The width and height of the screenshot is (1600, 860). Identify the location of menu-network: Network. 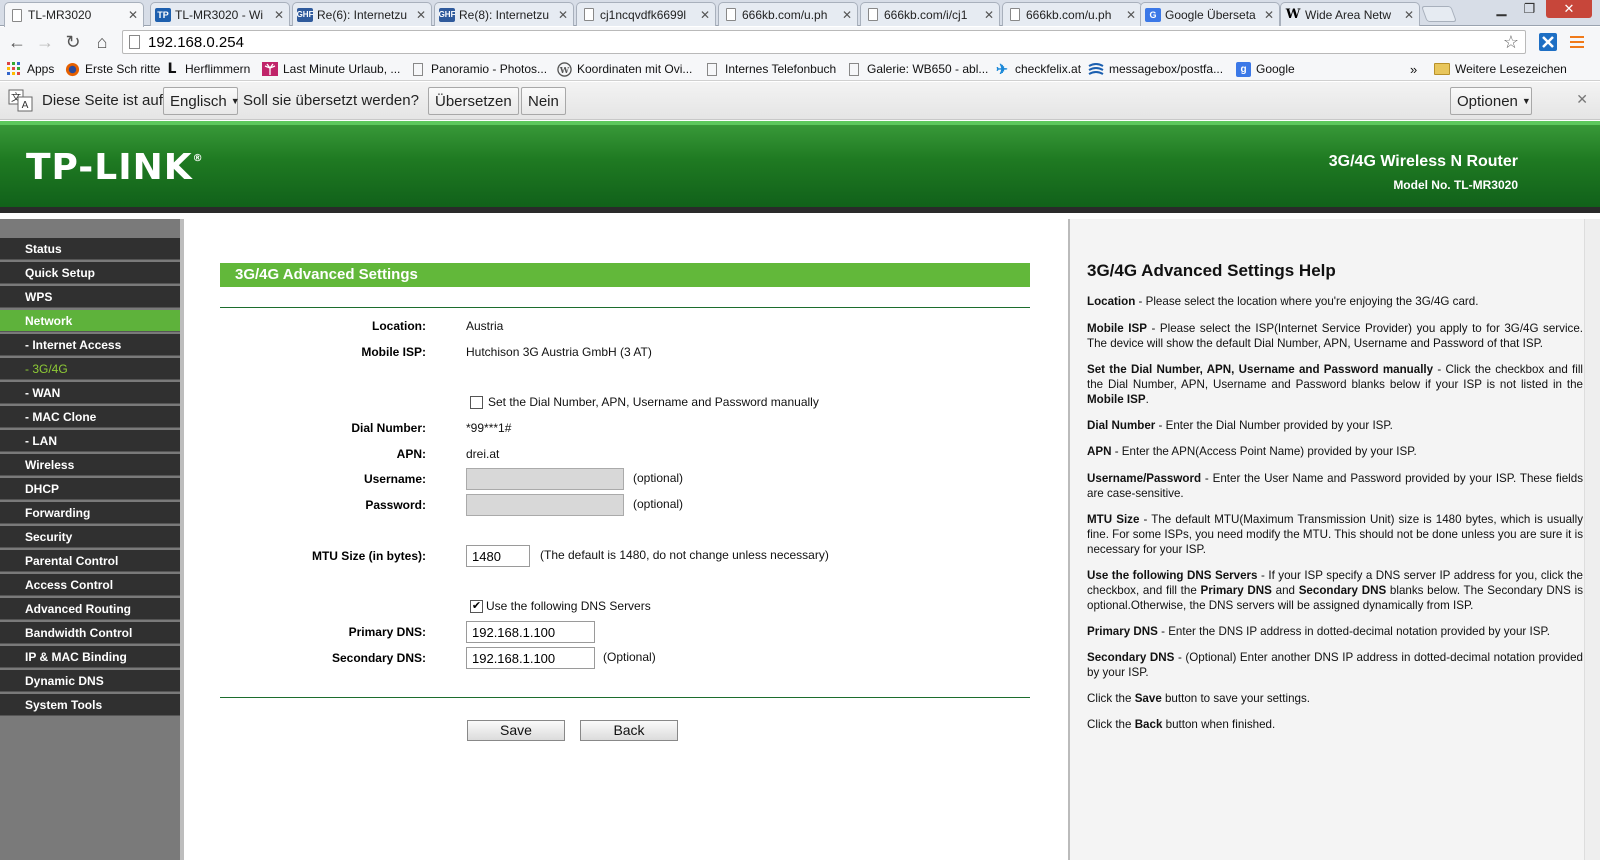
(90, 321).